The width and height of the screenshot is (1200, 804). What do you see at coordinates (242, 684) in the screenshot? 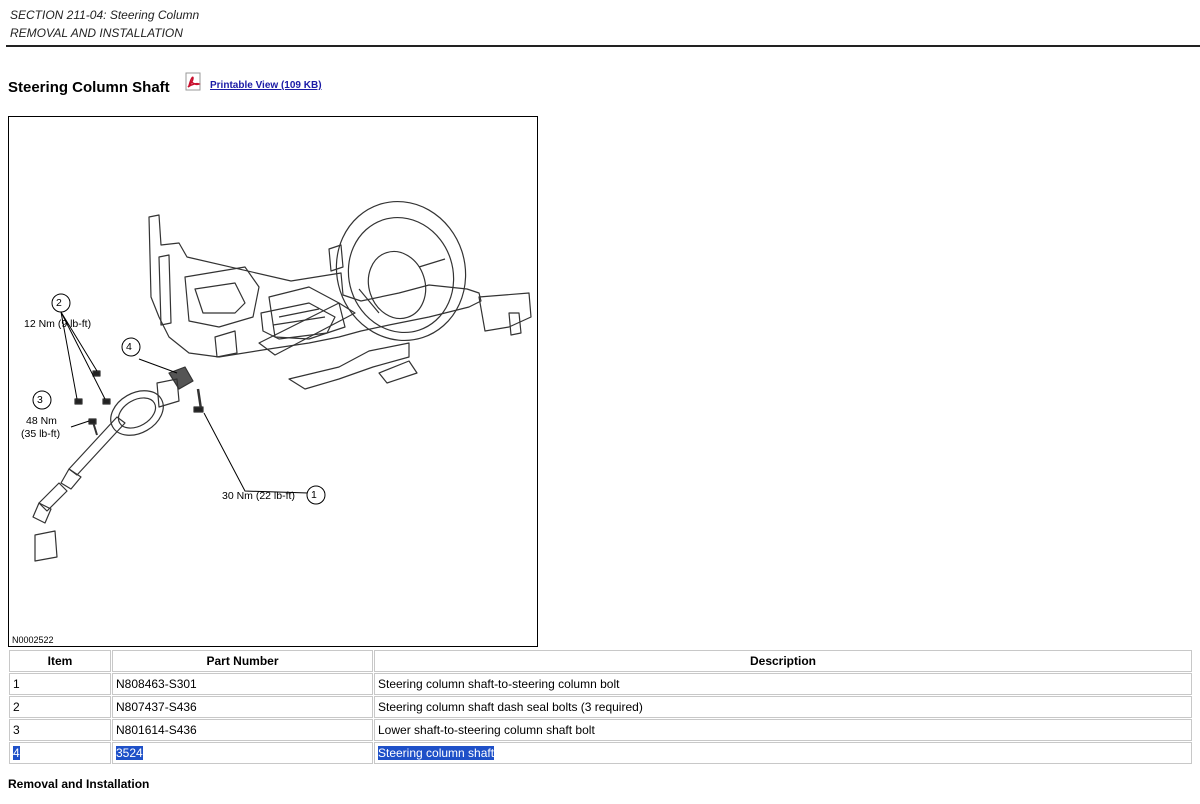
I see `part-number-cell: N808463-S301` at bounding box center [242, 684].